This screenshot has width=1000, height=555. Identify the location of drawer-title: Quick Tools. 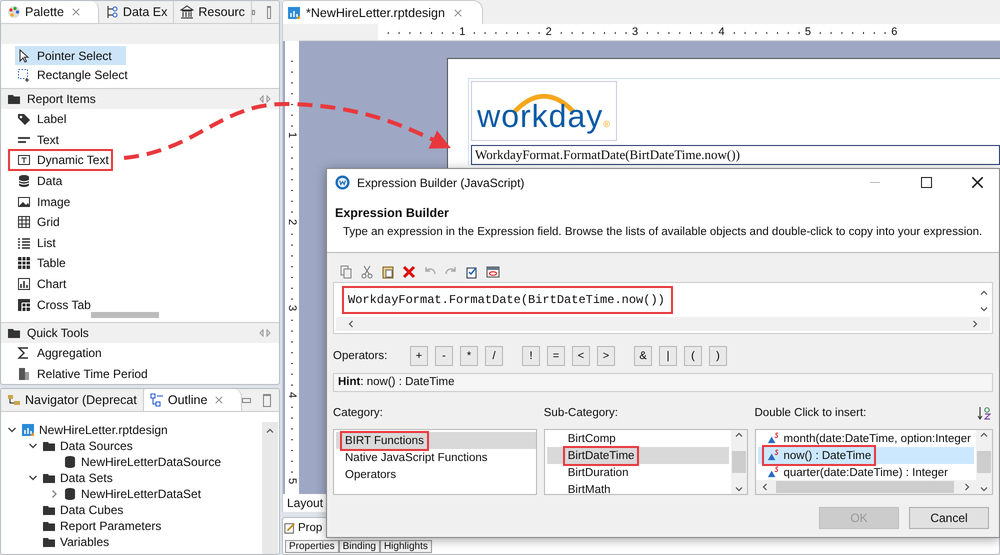
(58, 333).